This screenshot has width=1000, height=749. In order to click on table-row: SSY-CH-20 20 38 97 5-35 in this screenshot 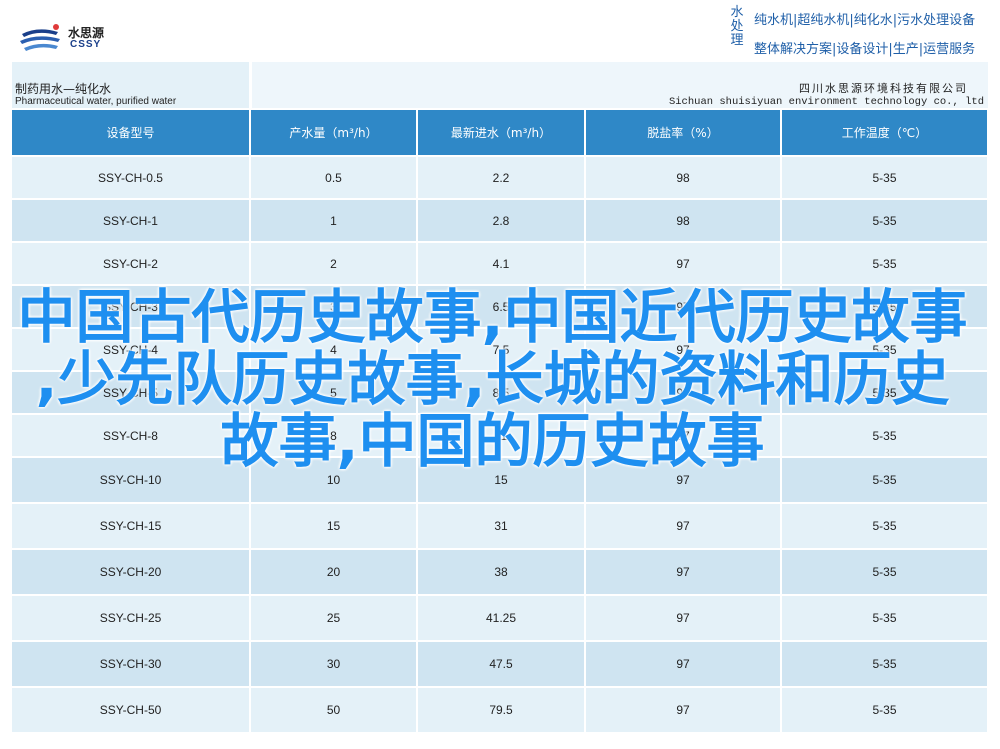, I will do `click(499, 572)`.